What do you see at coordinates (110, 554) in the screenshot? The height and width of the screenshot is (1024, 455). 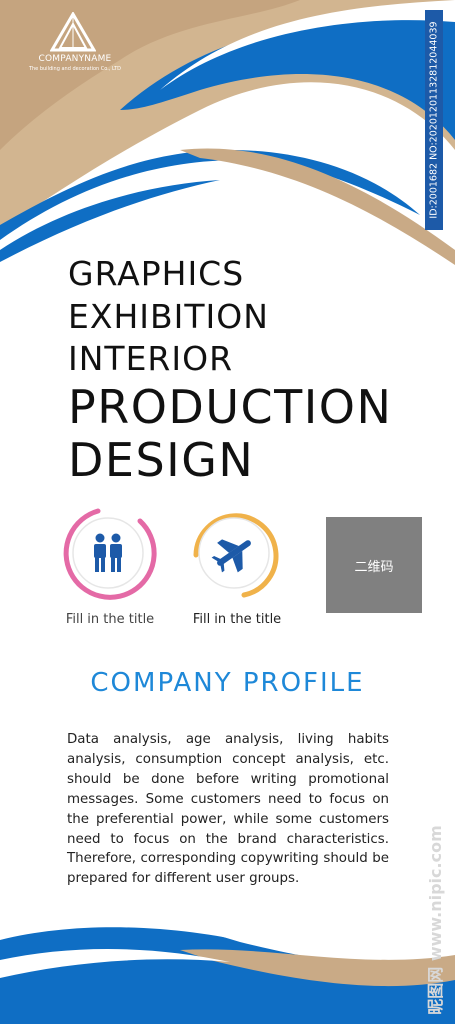 I see `feature-ring-people` at bounding box center [110, 554].